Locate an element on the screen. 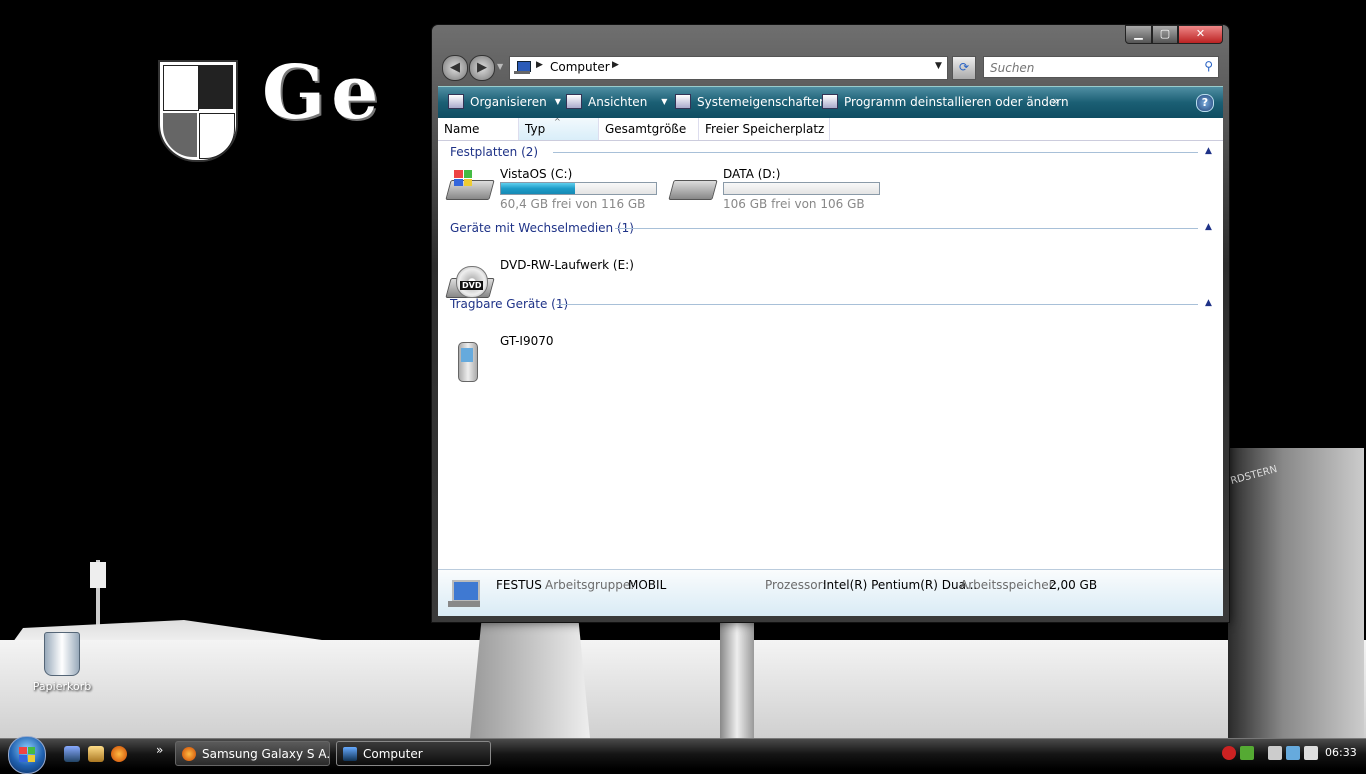 The width and height of the screenshot is (1366, 774). city-crest-icon is located at coordinates (198, 111).